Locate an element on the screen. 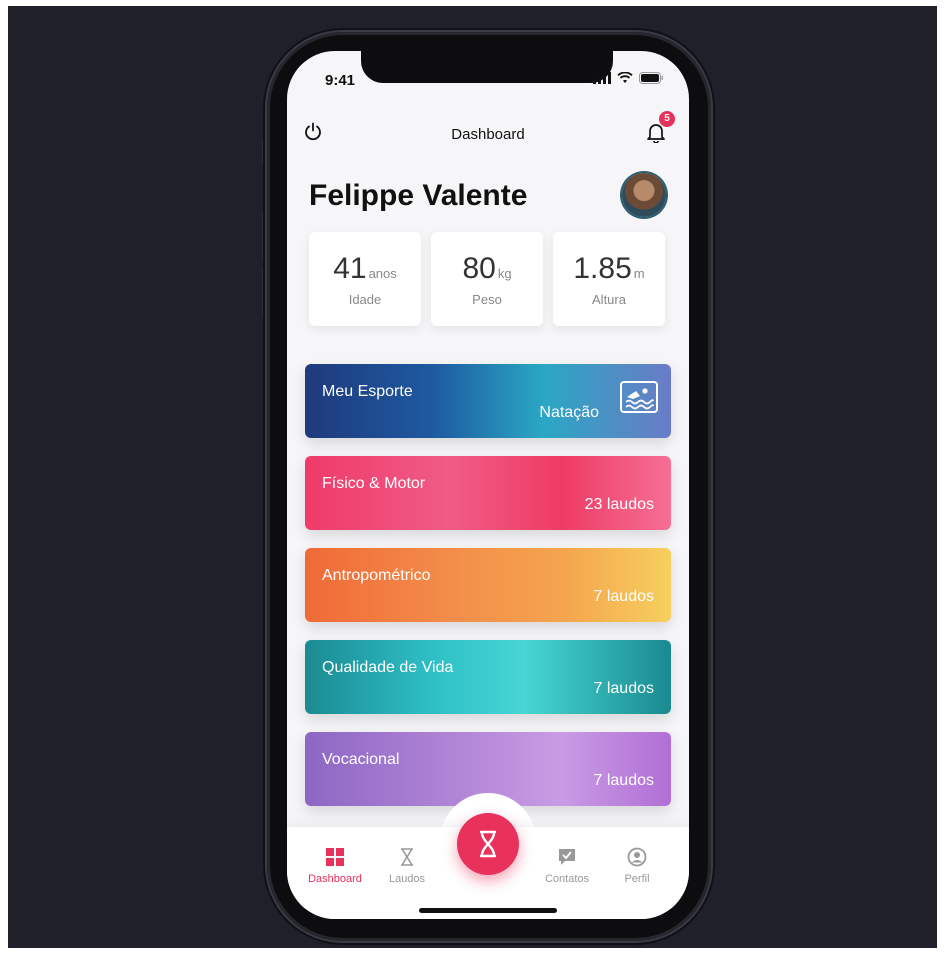 This screenshot has height=953, width=945. stats-row: 41 anos Idade 80 kg Peso 1.85 m Altura is located at coordinates (487, 279).